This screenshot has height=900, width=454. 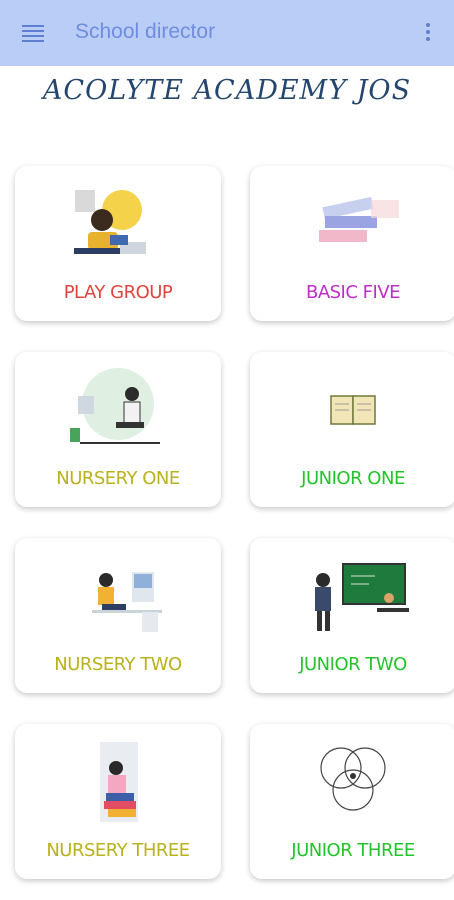 I want to click on open-book-illustration, so click(x=353, y=410).